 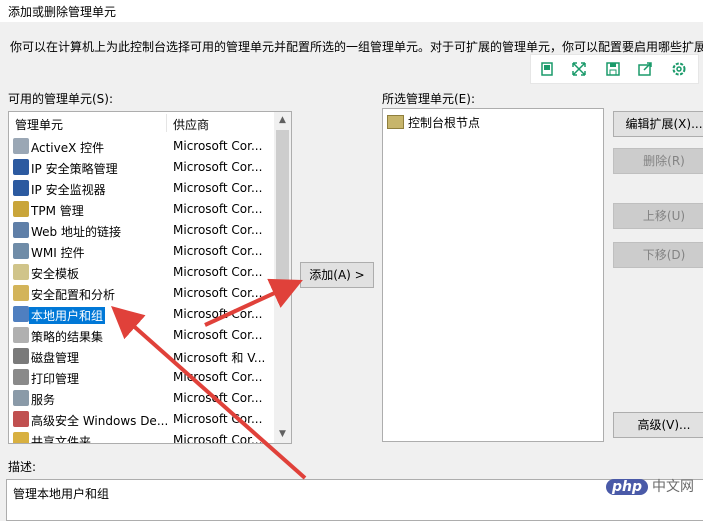 I want to click on firewall-icon, so click(x=21, y=419).